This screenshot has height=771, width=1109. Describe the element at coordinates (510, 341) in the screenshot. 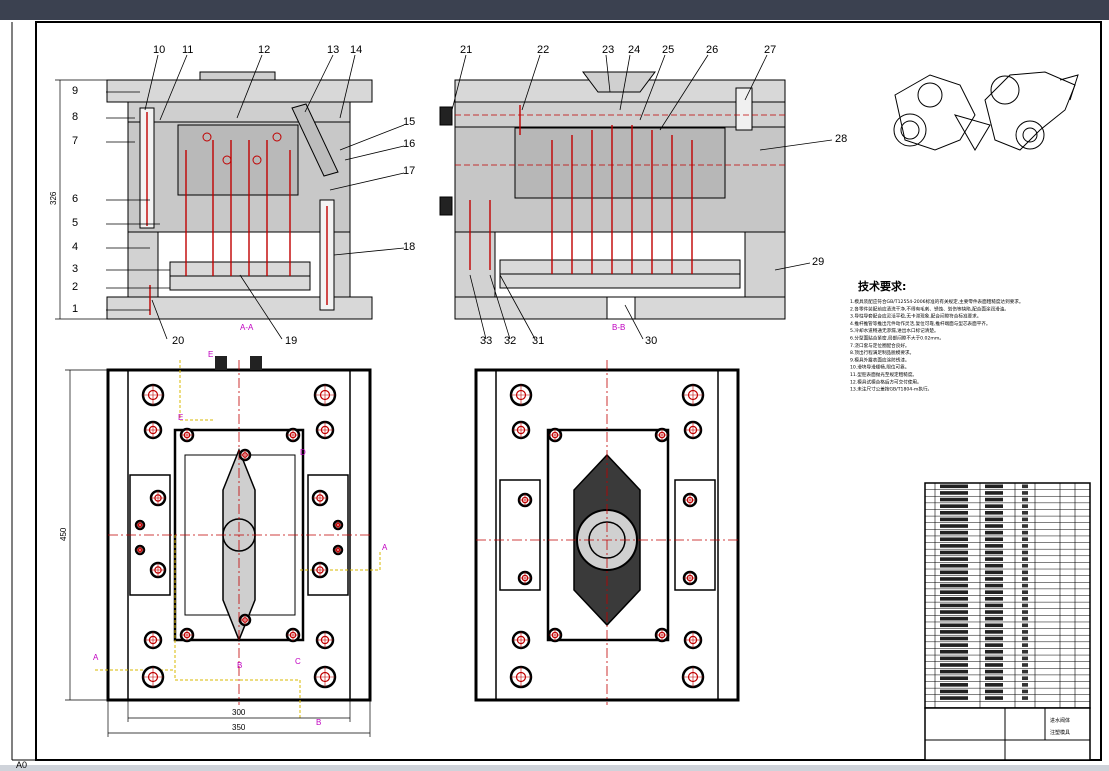

I see `part-label: 32` at that location.